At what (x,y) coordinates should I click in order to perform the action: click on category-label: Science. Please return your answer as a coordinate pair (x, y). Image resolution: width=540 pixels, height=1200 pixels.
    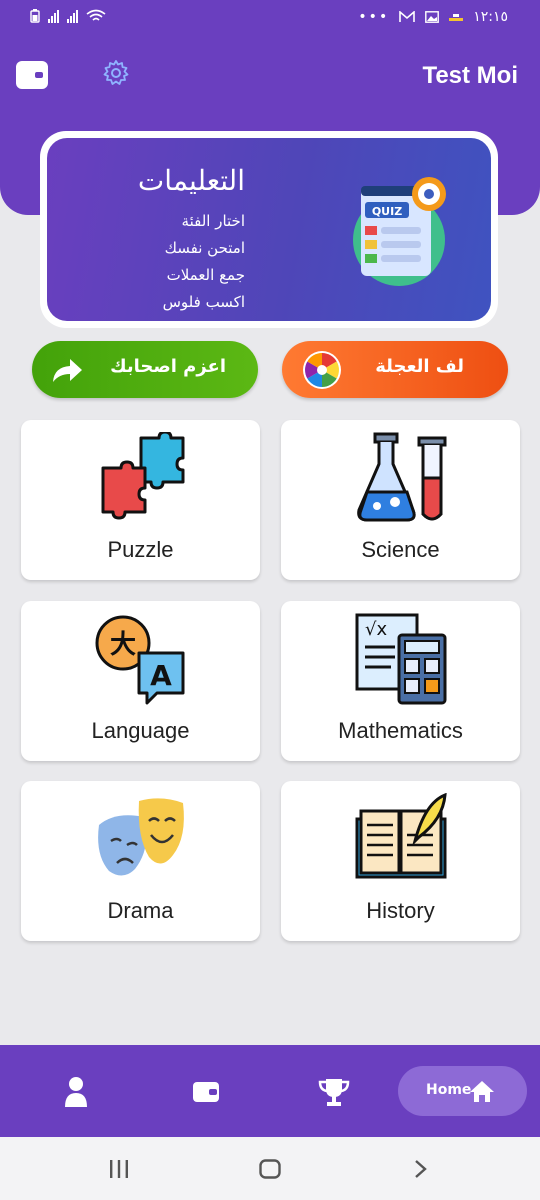
    Looking at the image, I should click on (400, 549).